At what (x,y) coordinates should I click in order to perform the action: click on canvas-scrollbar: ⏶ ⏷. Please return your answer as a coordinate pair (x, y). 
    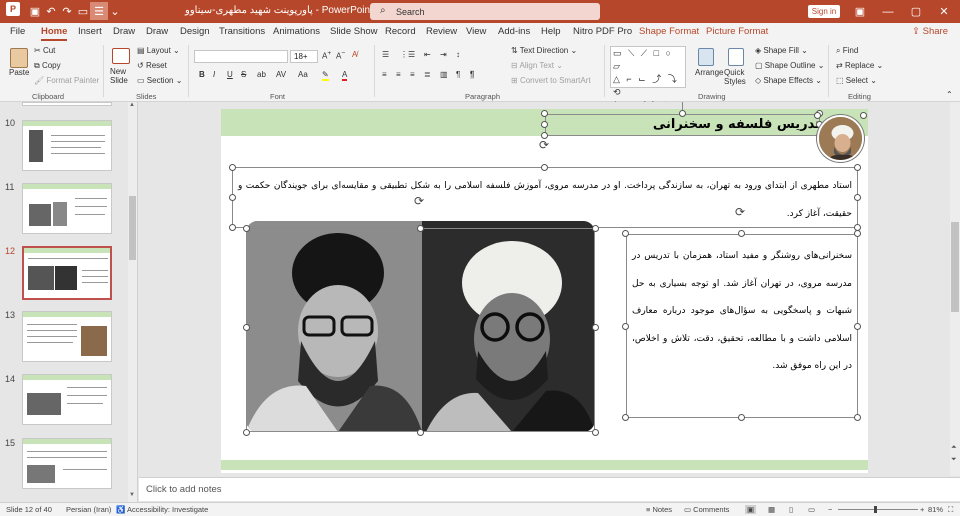
    Looking at the image, I should click on (955, 289).